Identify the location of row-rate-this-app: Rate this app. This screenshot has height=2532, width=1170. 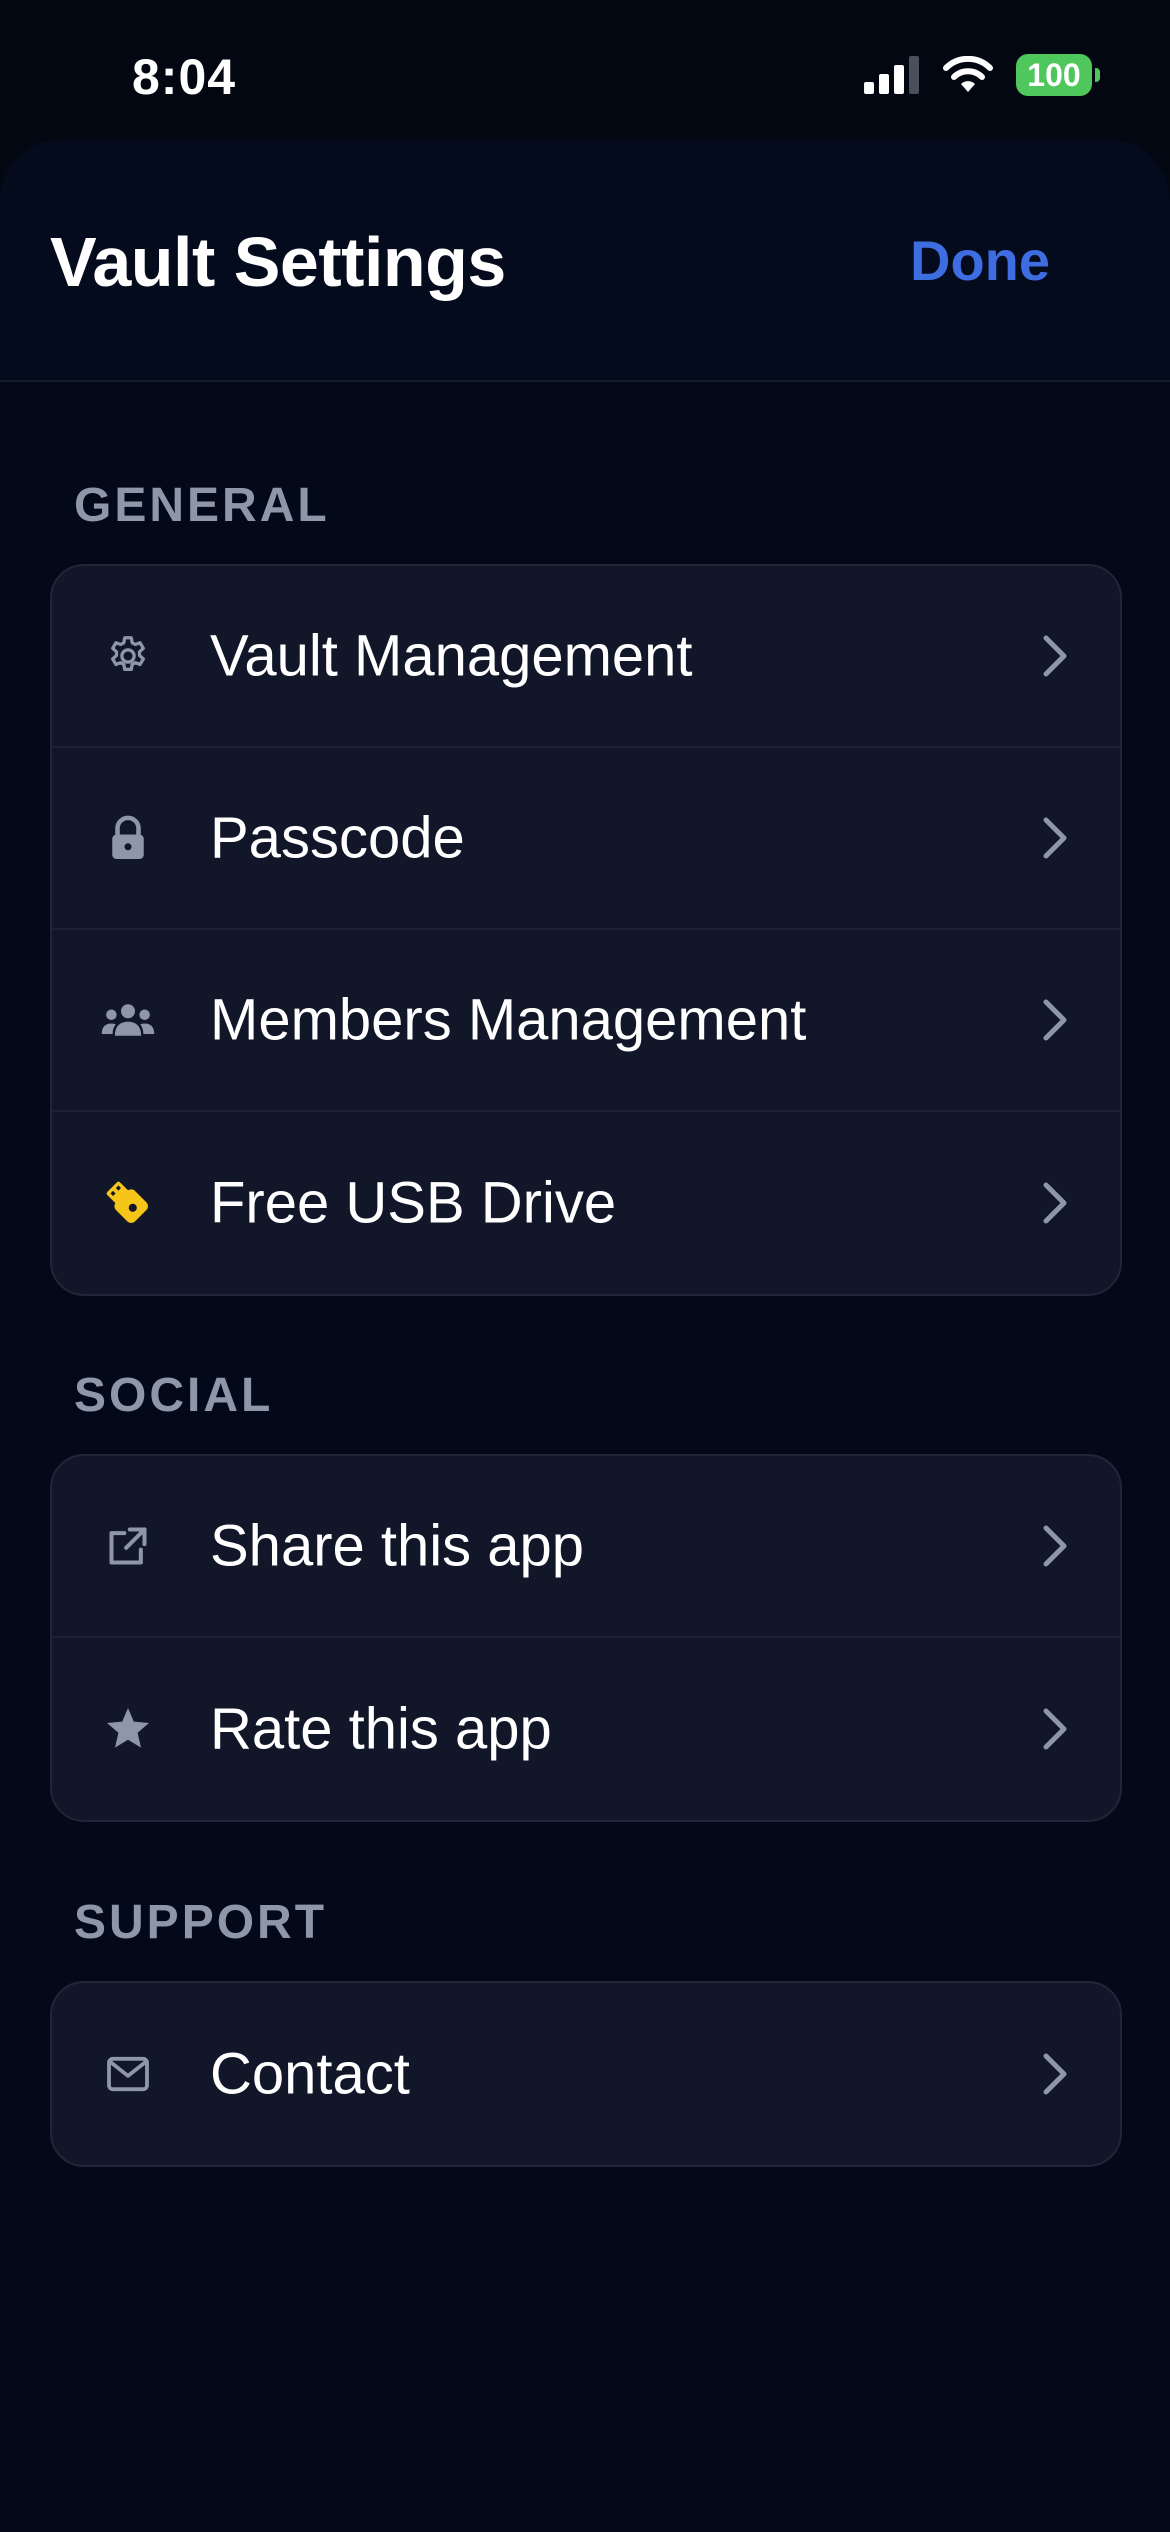
(586, 1729).